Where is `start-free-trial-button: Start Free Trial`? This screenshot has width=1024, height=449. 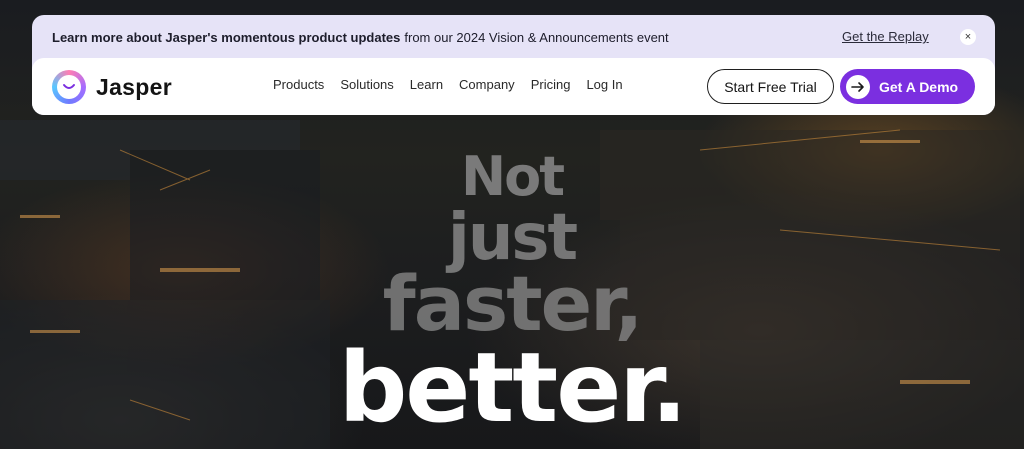 start-free-trial-button: Start Free Trial is located at coordinates (770, 86).